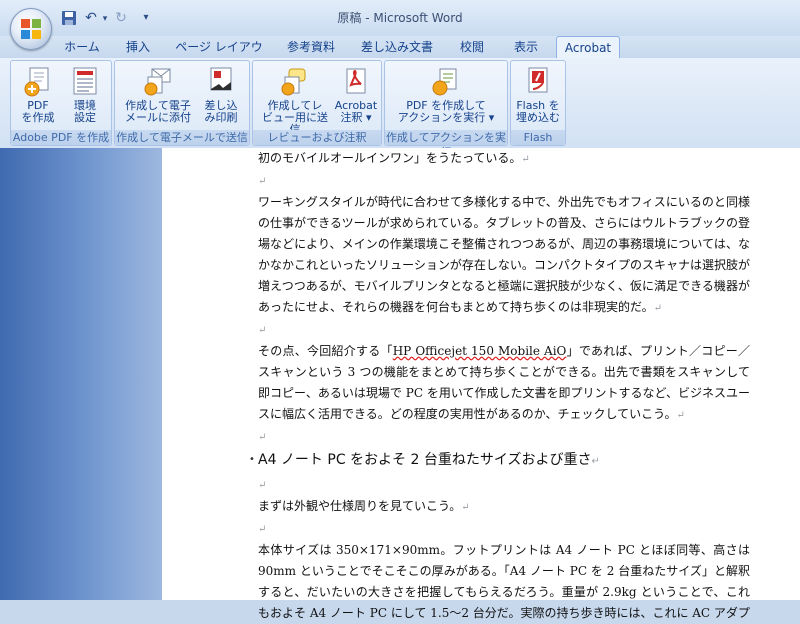  Describe the element at coordinates (81, 374) in the screenshot. I see `document-gutter` at that location.